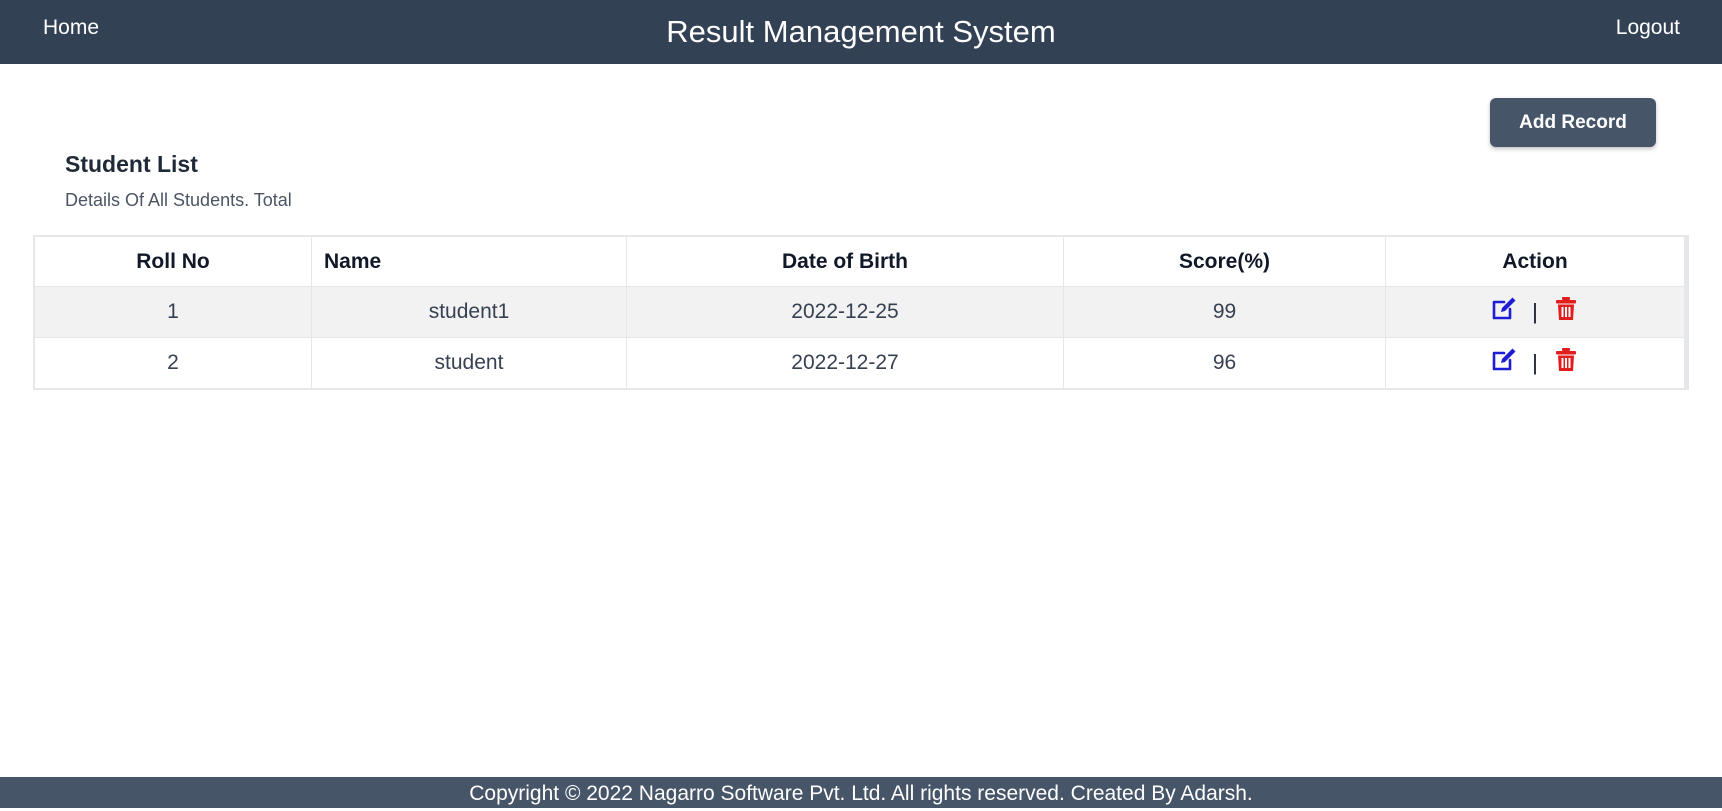 The height and width of the screenshot is (811, 1722). Describe the element at coordinates (1573, 122) in the screenshot. I see `add-record-button: Add Record` at that location.